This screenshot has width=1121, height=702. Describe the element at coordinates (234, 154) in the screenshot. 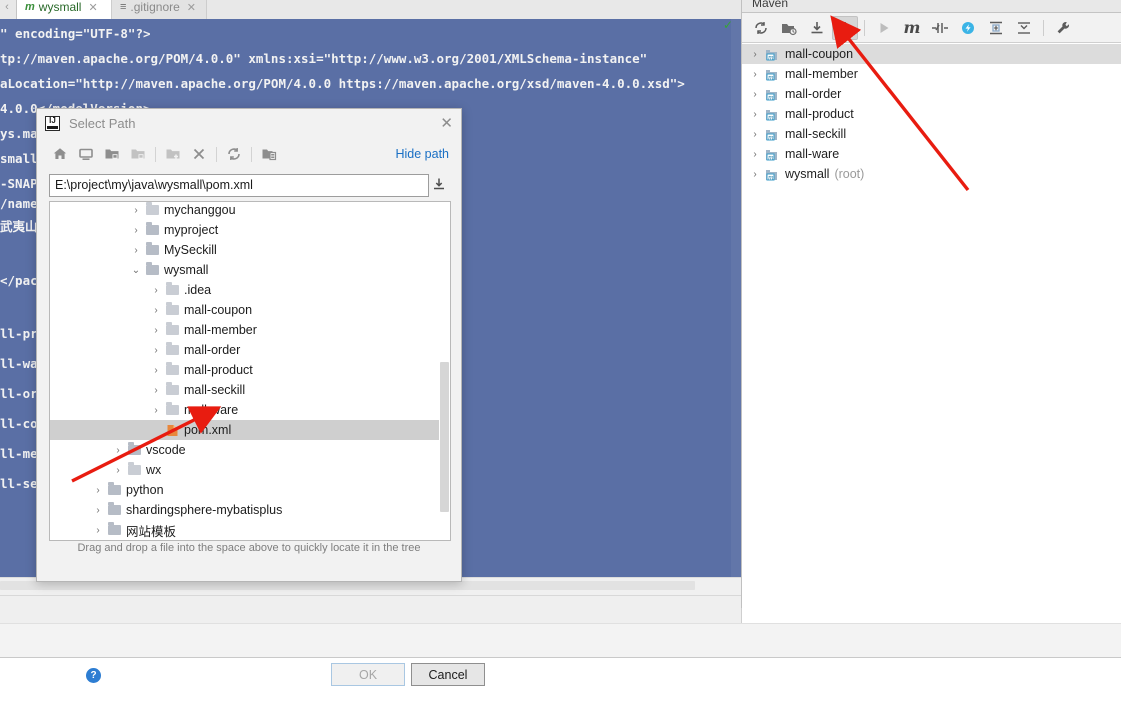

I see `refresh-icon` at that location.